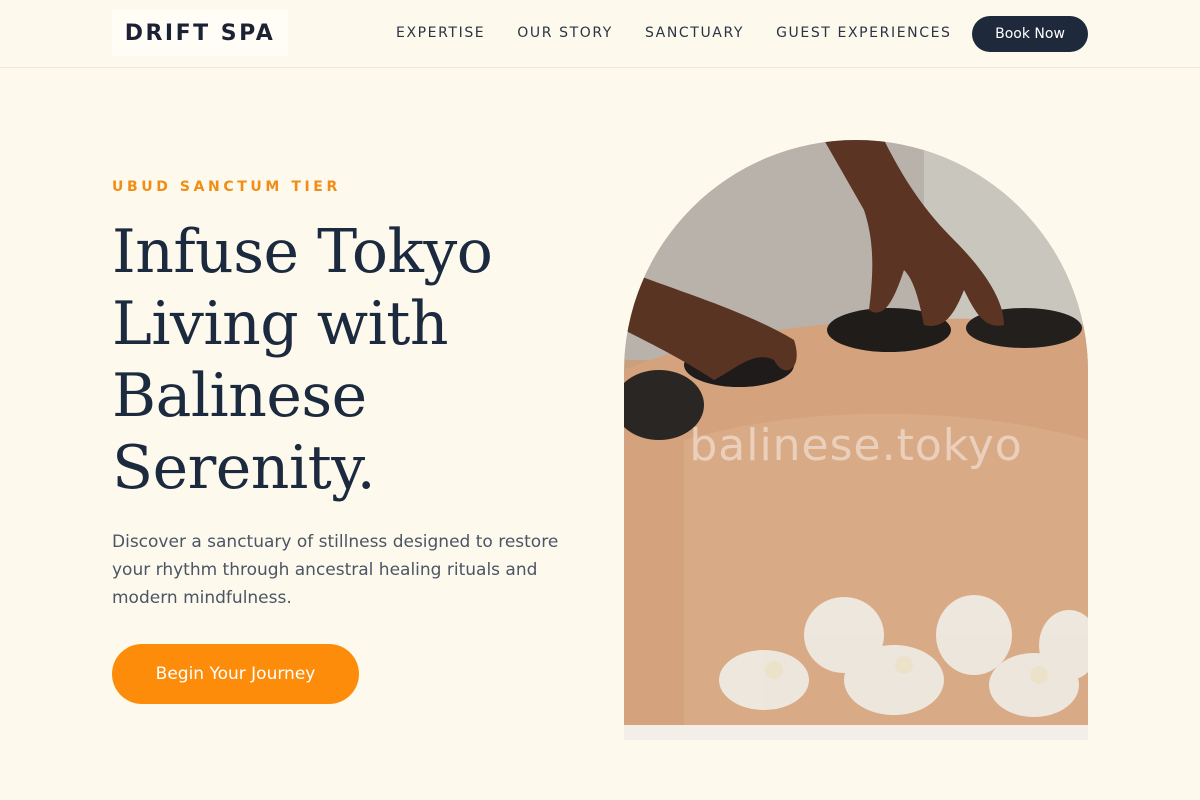 The image size is (1200, 800). What do you see at coordinates (863, 33) in the screenshot?
I see `nav-link-guest-experiences: GUEST EXPERIENCES` at bounding box center [863, 33].